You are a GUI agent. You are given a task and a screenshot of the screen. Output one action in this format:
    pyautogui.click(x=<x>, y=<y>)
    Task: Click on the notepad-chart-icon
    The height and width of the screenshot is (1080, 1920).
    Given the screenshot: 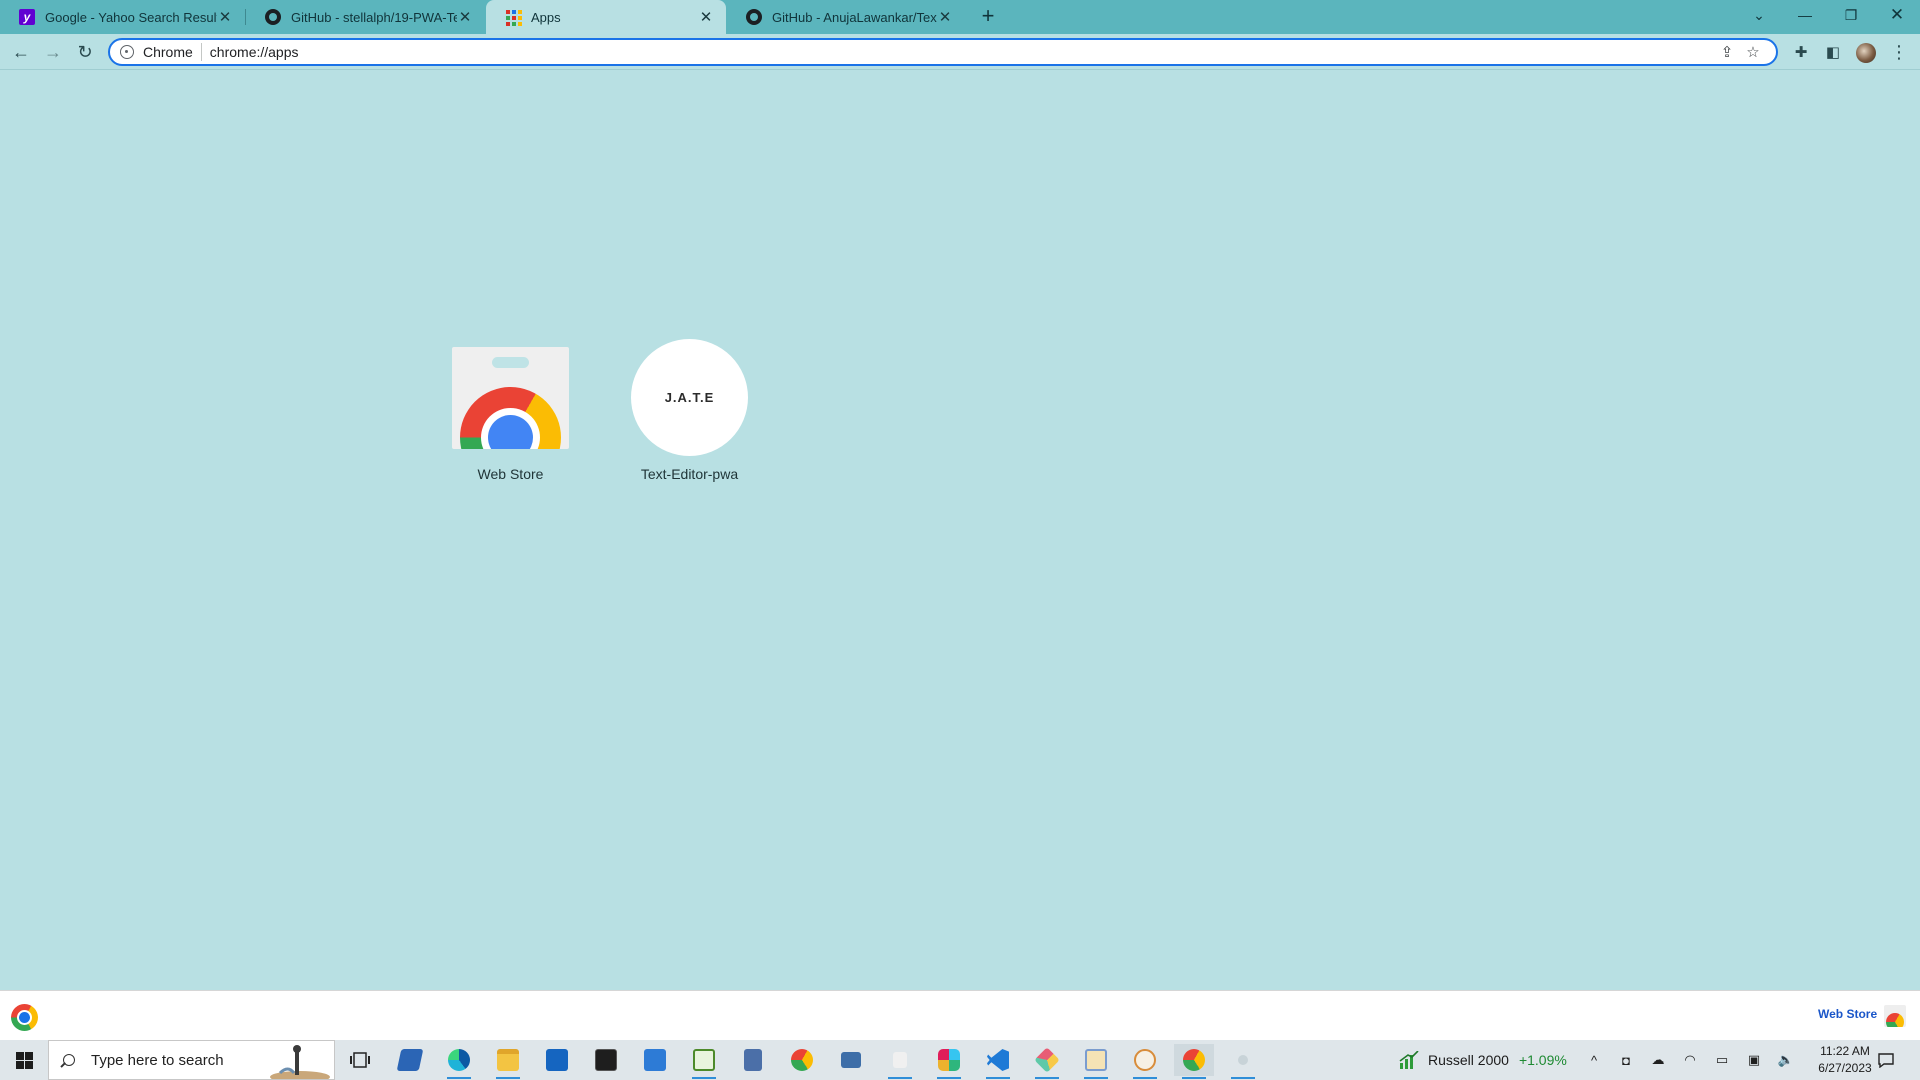 What is the action you would take?
    pyautogui.click(x=704, y=1061)
    